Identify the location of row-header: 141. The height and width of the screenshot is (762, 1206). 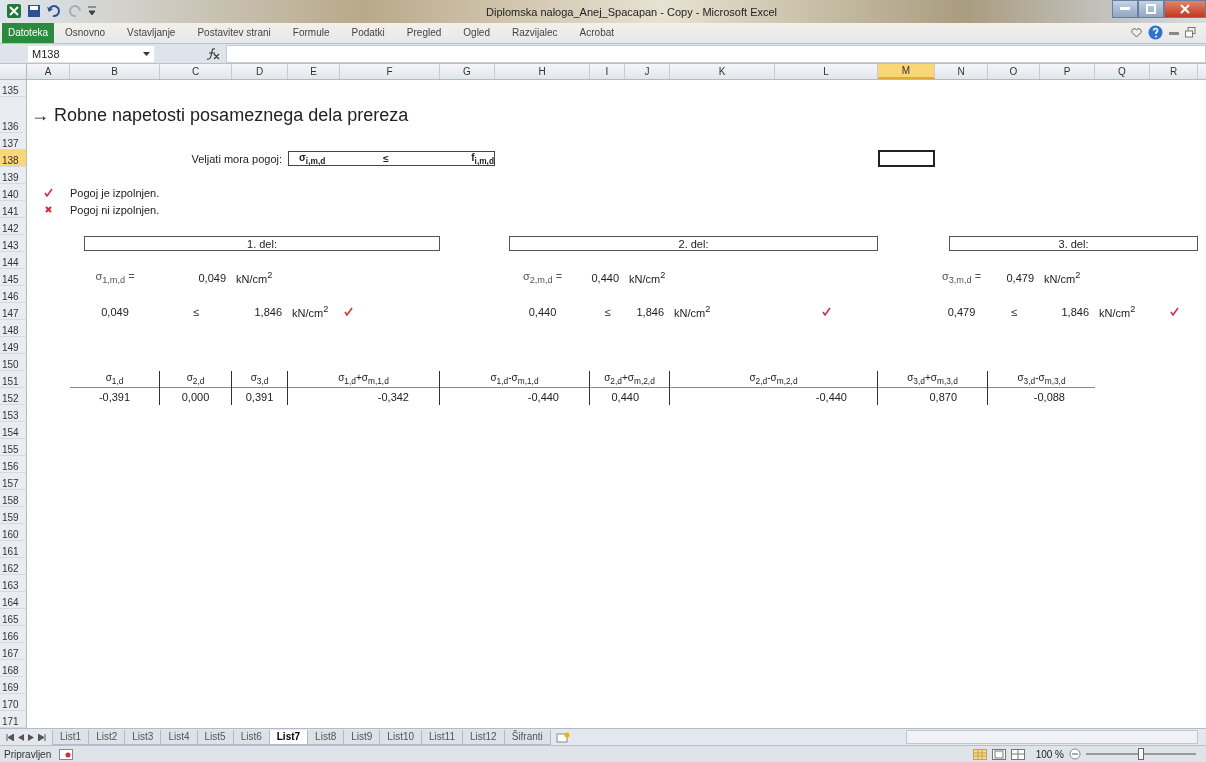
(13, 210).